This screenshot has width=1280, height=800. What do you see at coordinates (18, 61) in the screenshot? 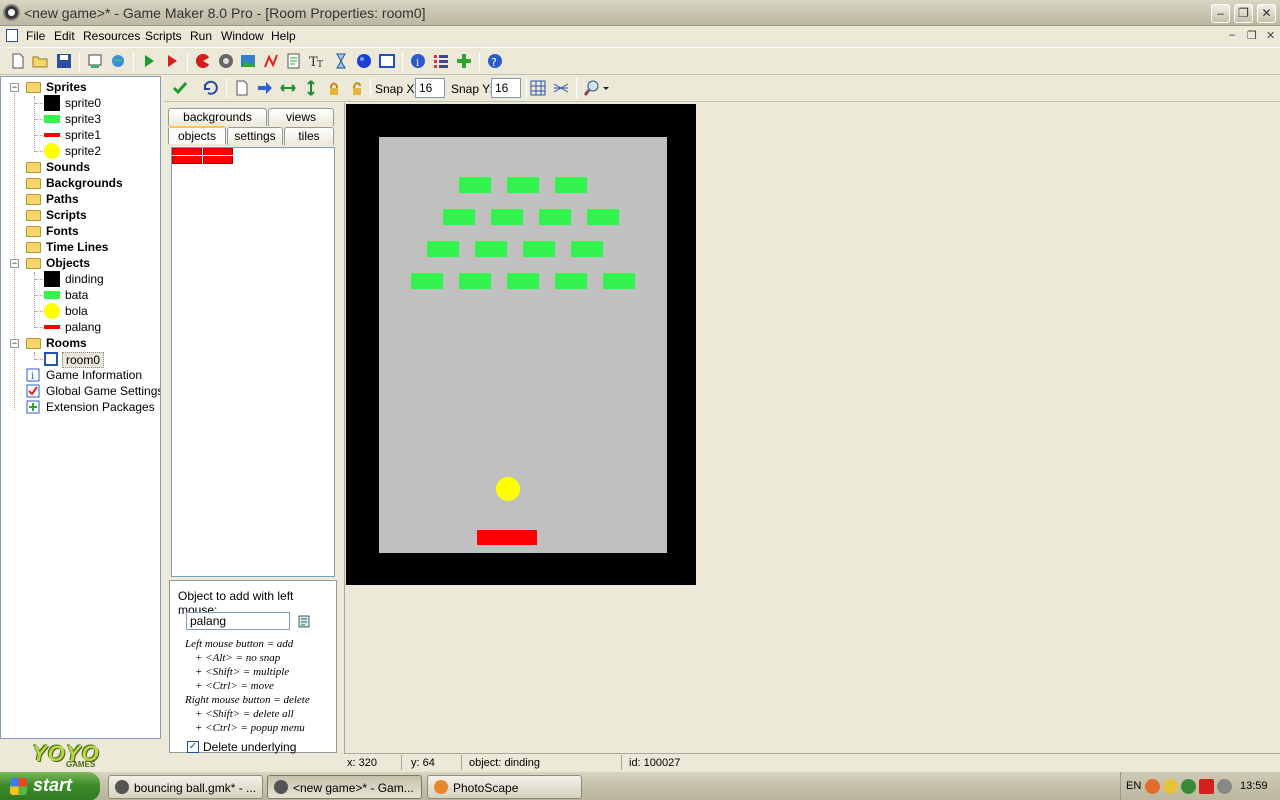
I see `new-file-icon` at bounding box center [18, 61].